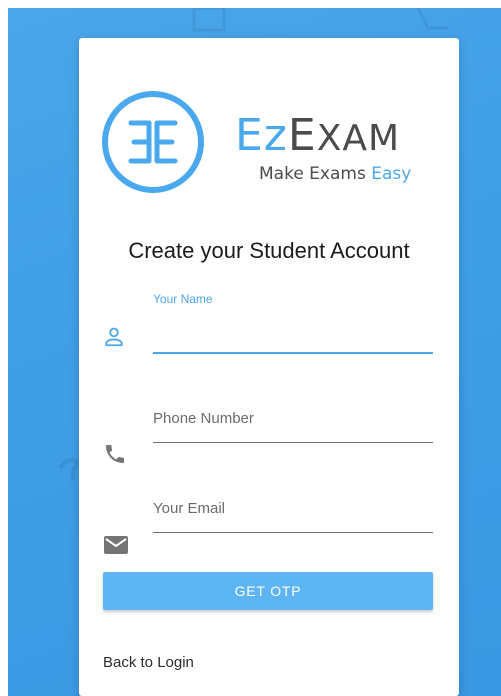 The width and height of the screenshot is (501, 696). Describe the element at coordinates (261, 135) in the screenshot. I see `brand-ez: Ez` at that location.